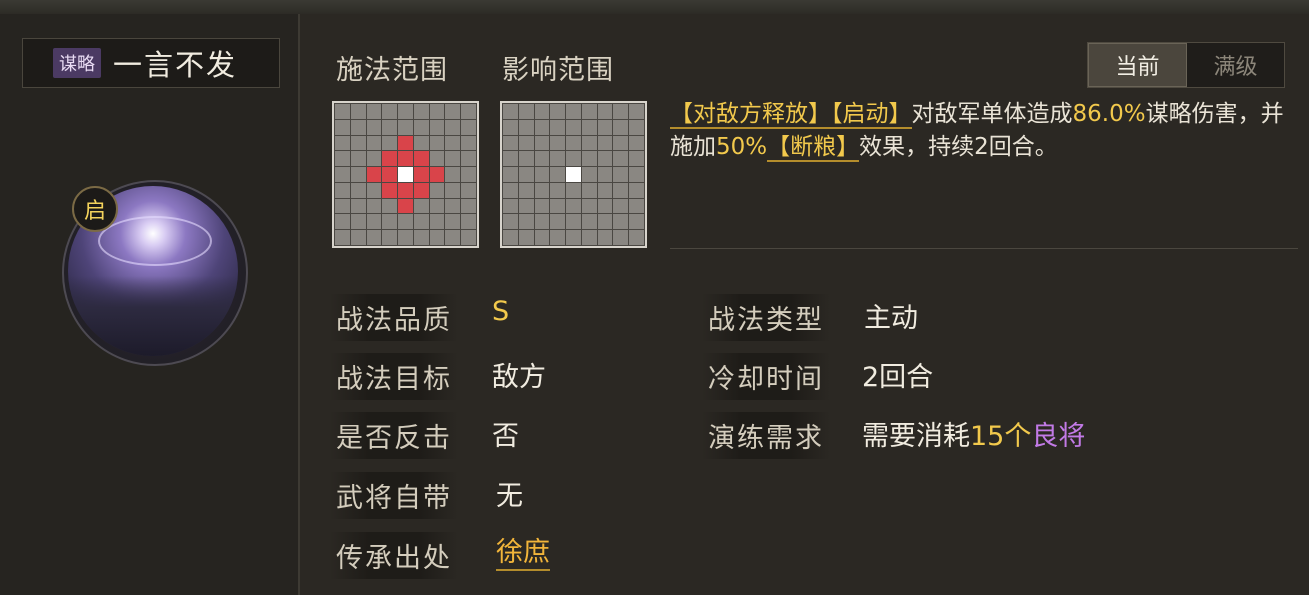 The height and width of the screenshot is (595, 1309). Describe the element at coordinates (394, 435) in the screenshot. I see `counter-label: 是否反击` at that location.